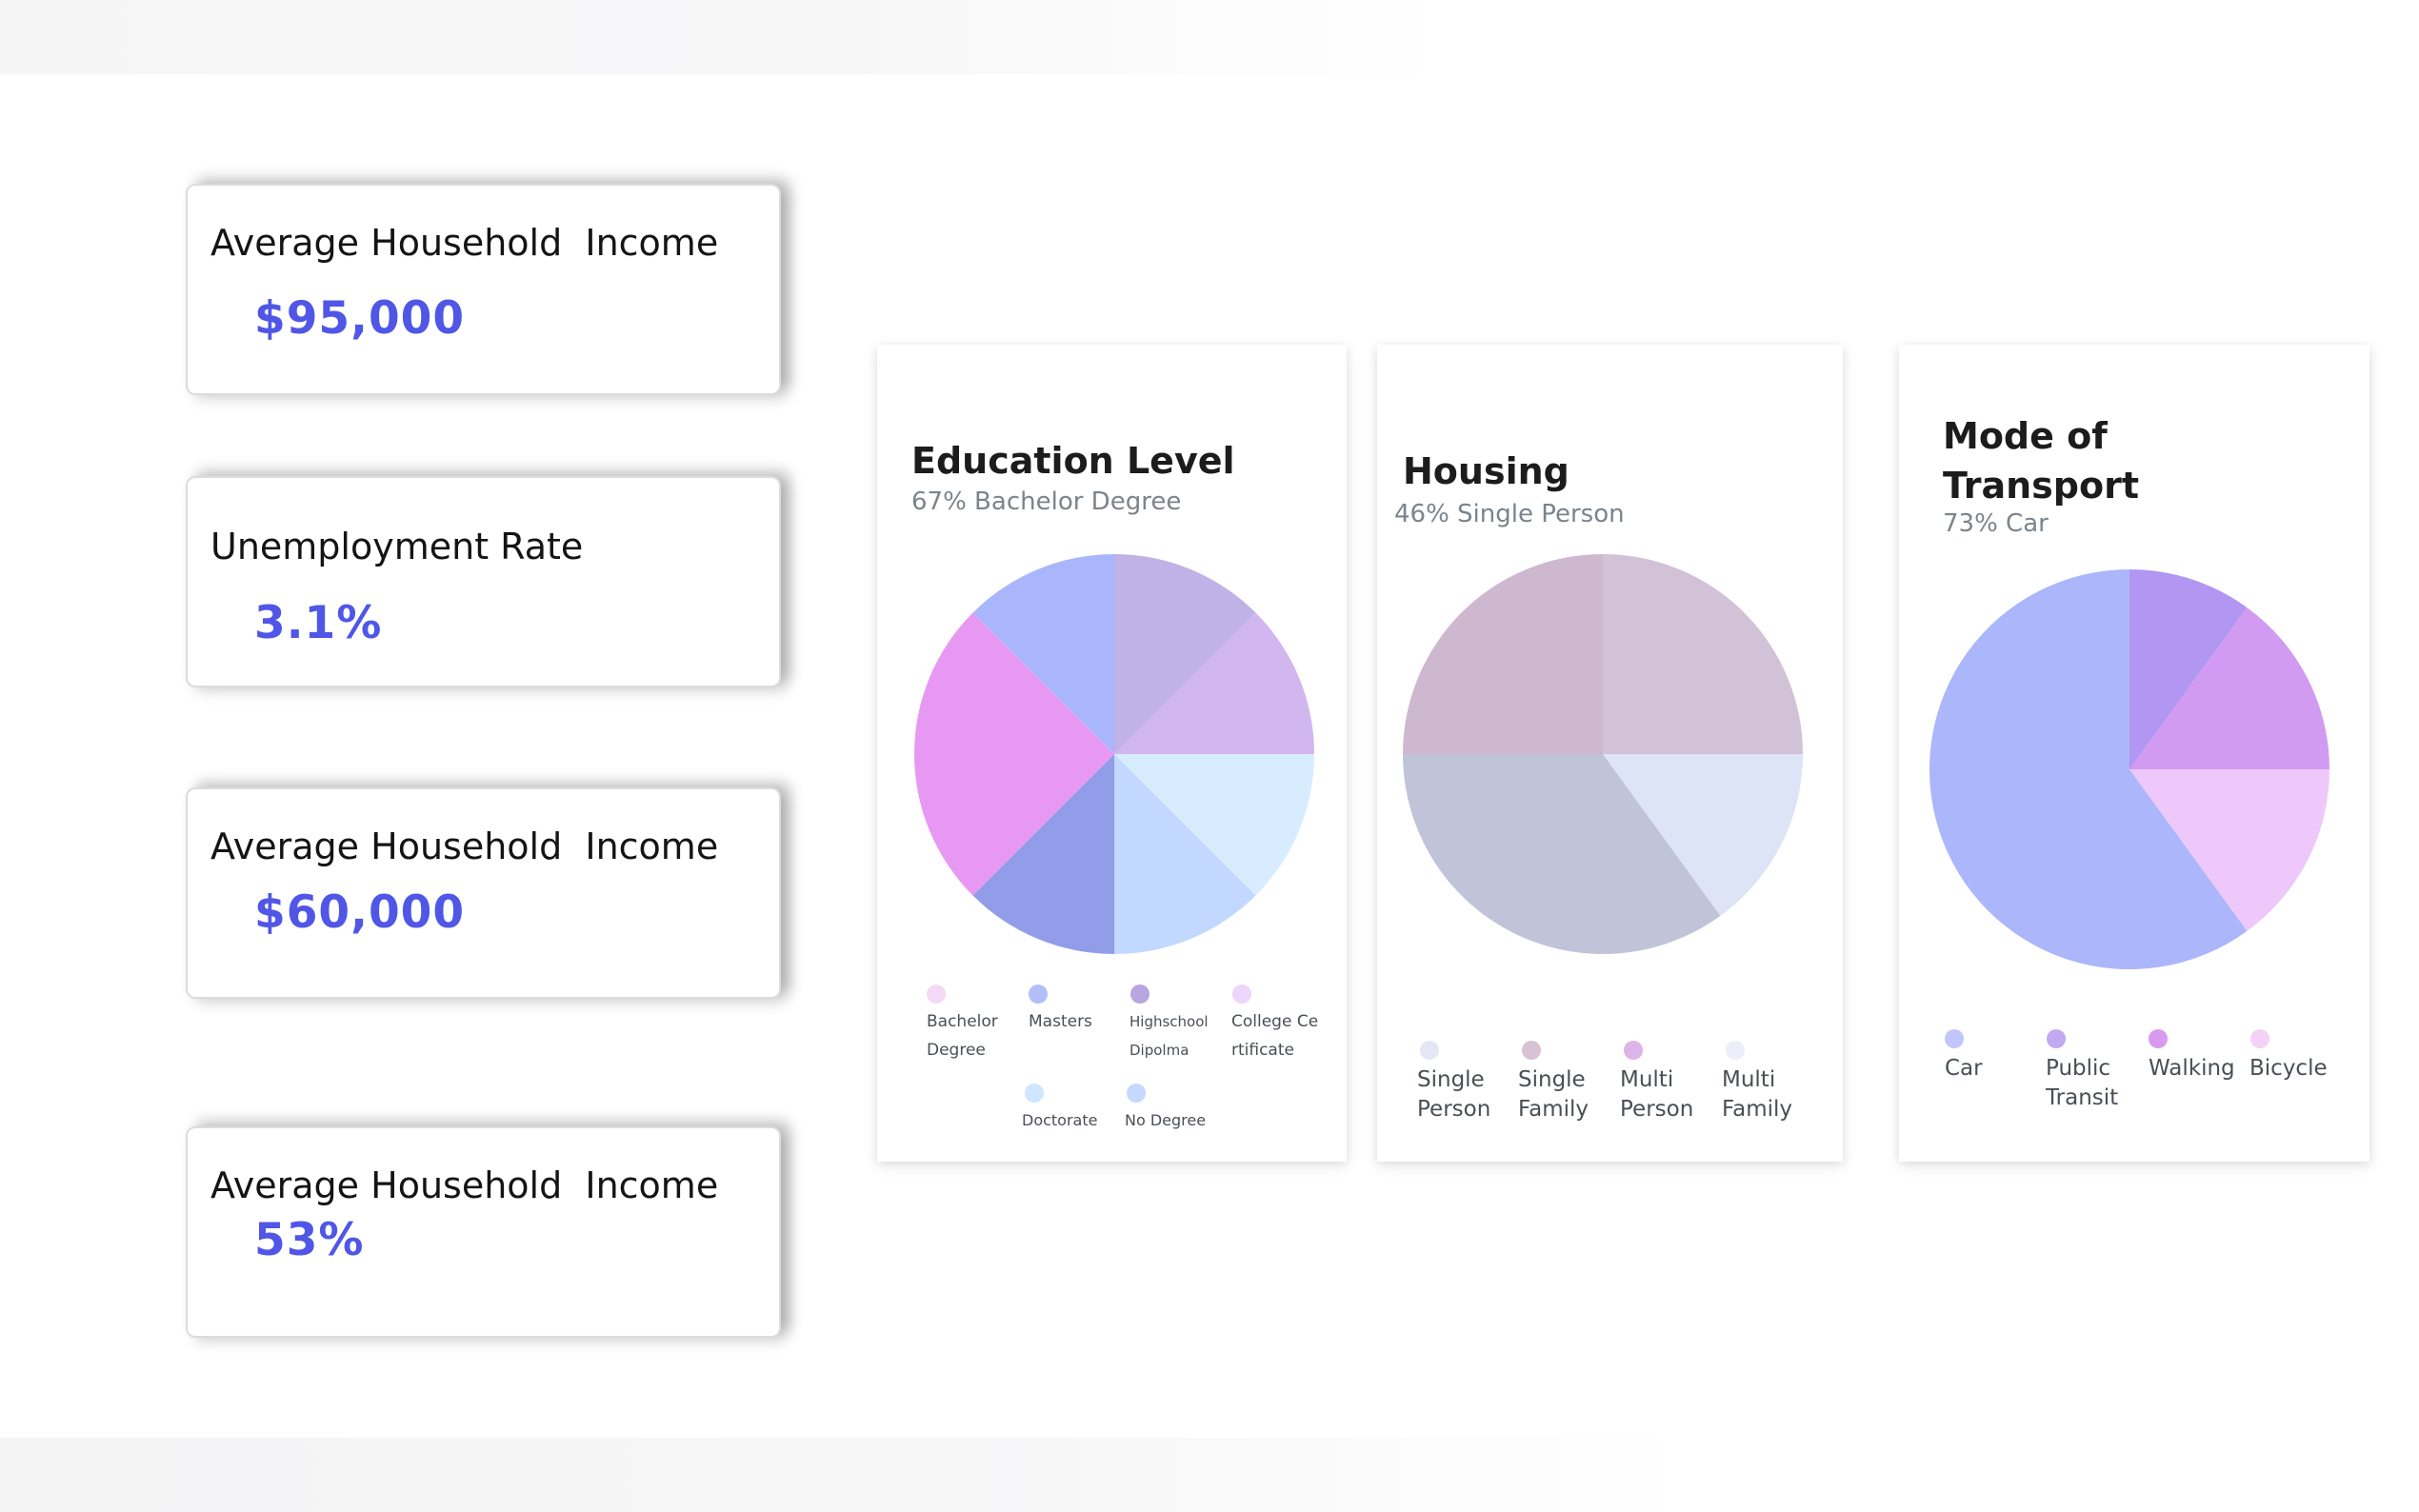 This screenshot has width=2419, height=1512. Describe the element at coordinates (360, 912) in the screenshot. I see `stat-value: $60,000` at that location.